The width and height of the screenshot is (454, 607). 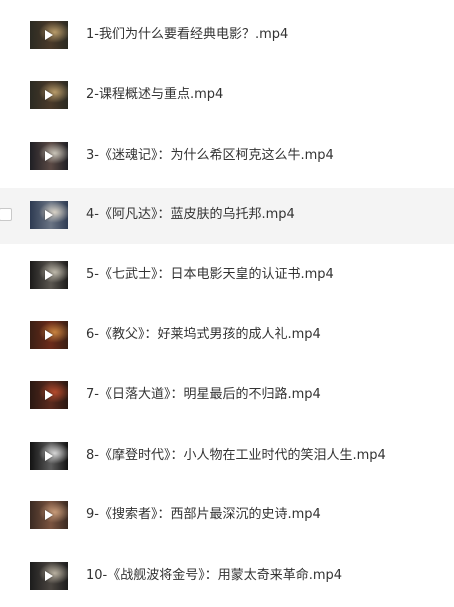 I want to click on file-name: 4-《阿凡达》：蓝皮肤的乌托邦.mp4, so click(x=190, y=214).